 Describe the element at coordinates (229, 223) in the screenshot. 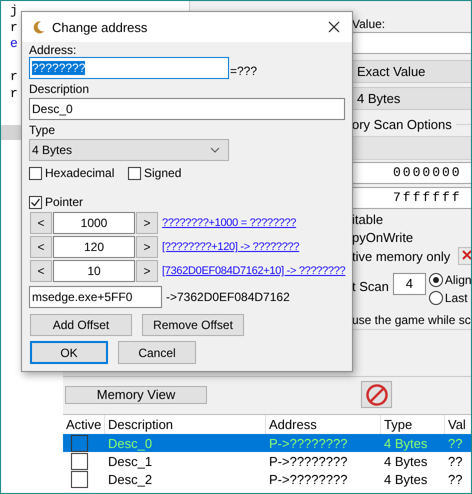

I see `pointer-link: ????????+1000 = ????????` at that location.